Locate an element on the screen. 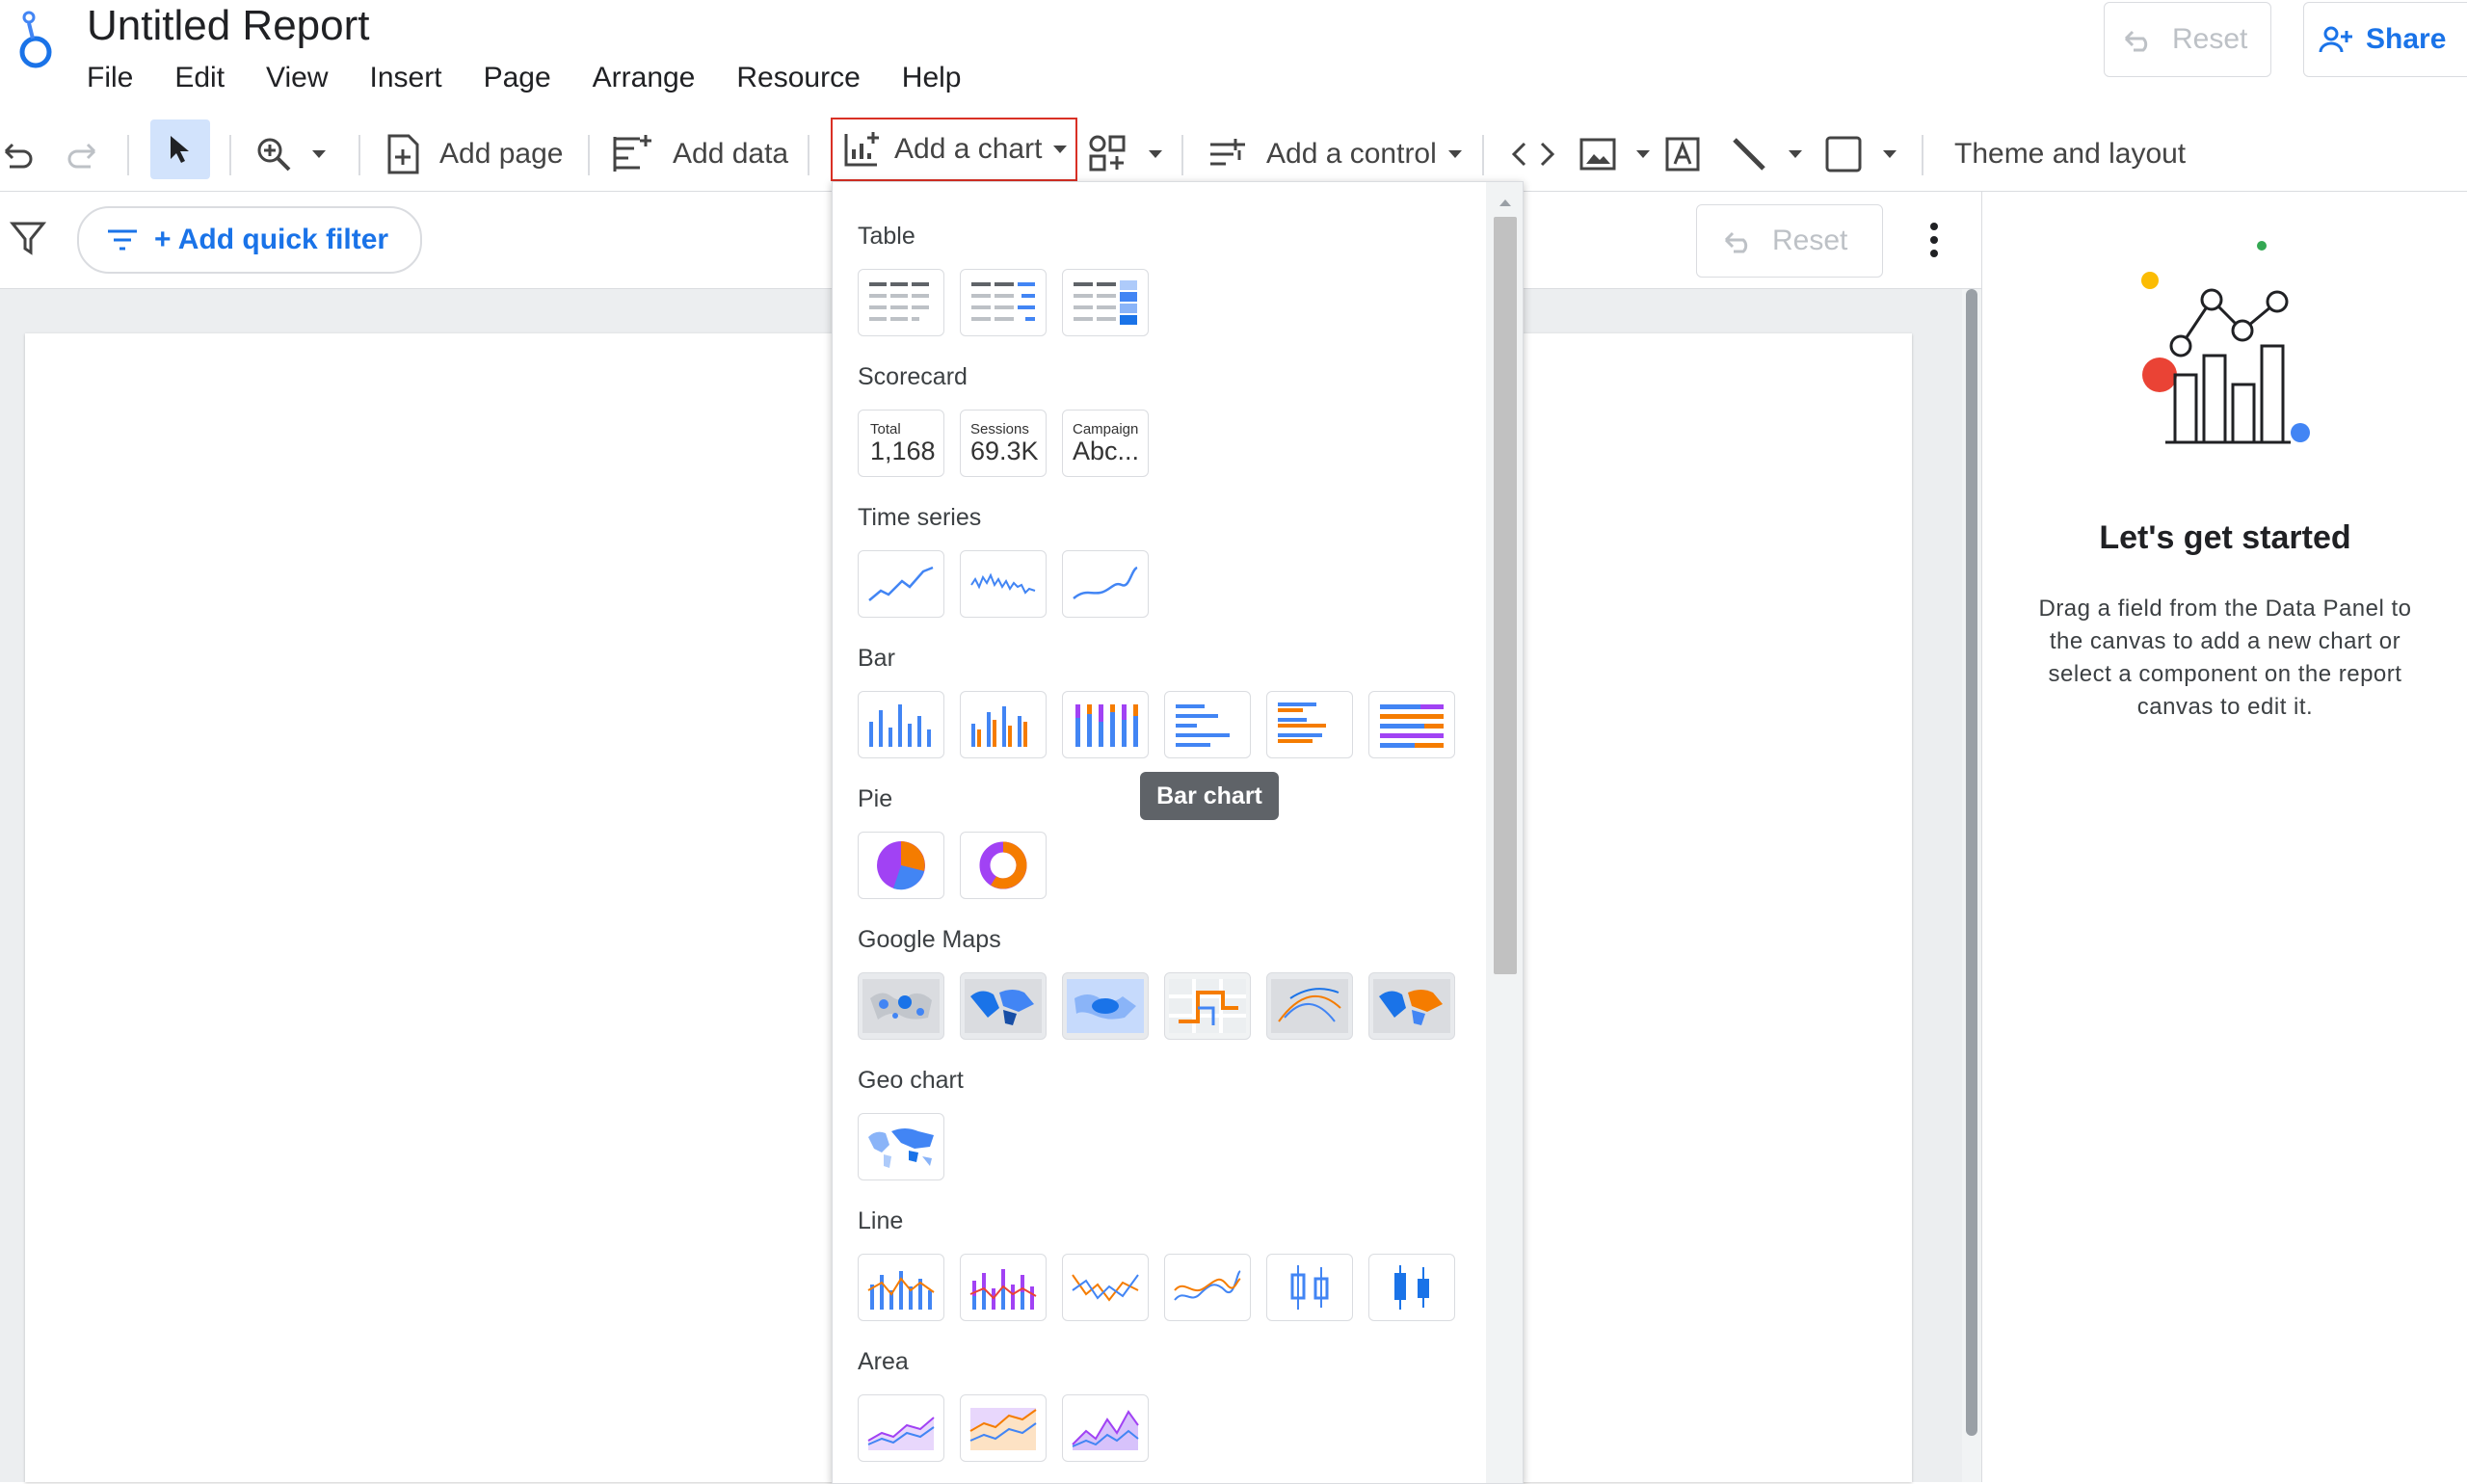  add-data-label: Add data is located at coordinates (731, 154).